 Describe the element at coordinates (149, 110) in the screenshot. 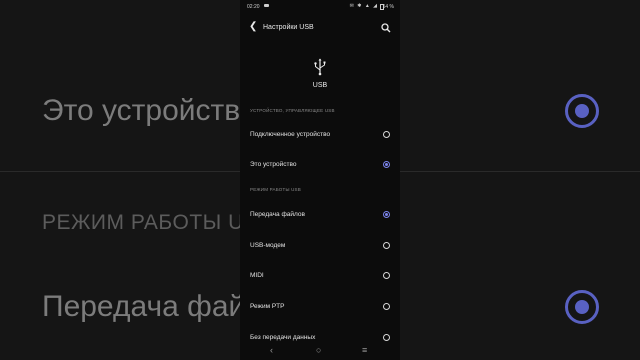

I see `background-item-label: Это устройство` at that location.